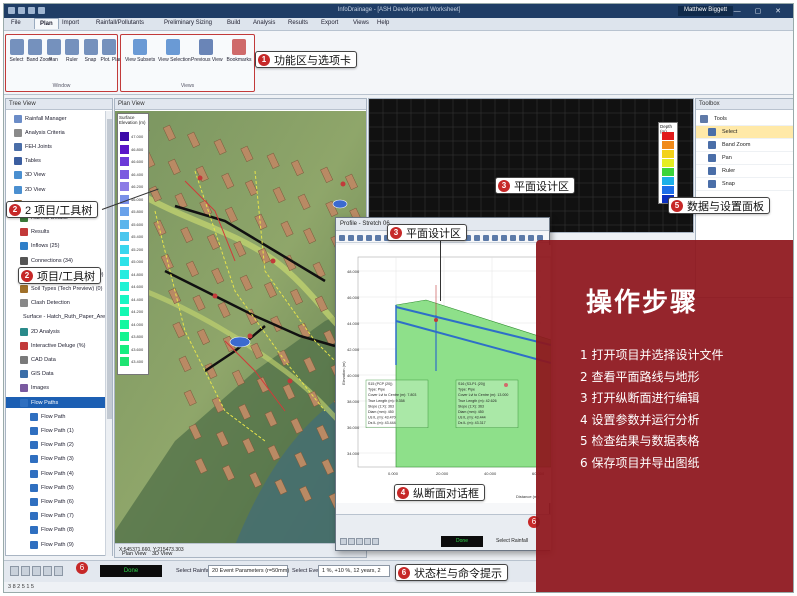 The width and height of the screenshot is (797, 596). Describe the element at coordinates (56, 288) in the screenshot. I see `tree-item: Soil Types (Tech Preview) (0)` at that location.